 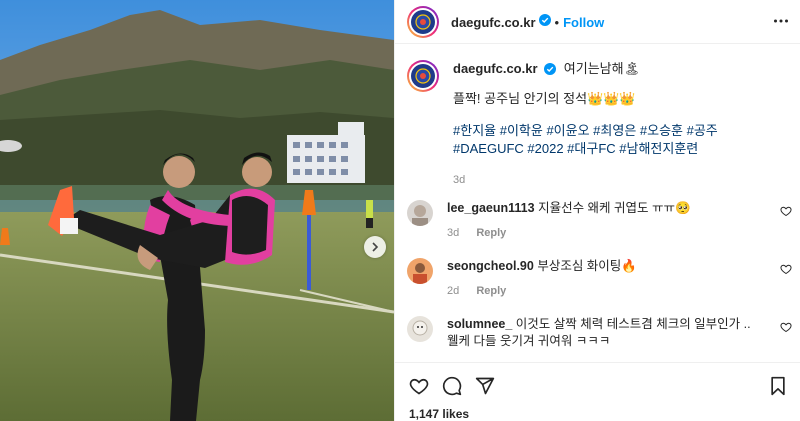 I want to click on author-avatar, so click(x=423, y=22).